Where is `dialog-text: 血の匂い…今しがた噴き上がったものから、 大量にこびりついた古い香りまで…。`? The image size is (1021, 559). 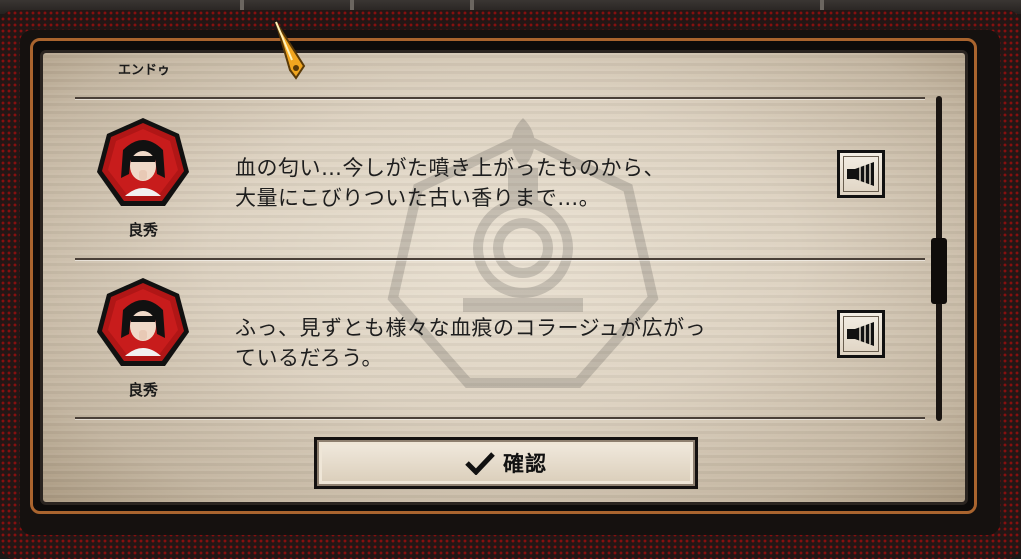 dialog-text: 血の匂い…今しがた噴き上がったものから、 大量にこびりついた古い香りまで…。 is located at coordinates (535, 183).